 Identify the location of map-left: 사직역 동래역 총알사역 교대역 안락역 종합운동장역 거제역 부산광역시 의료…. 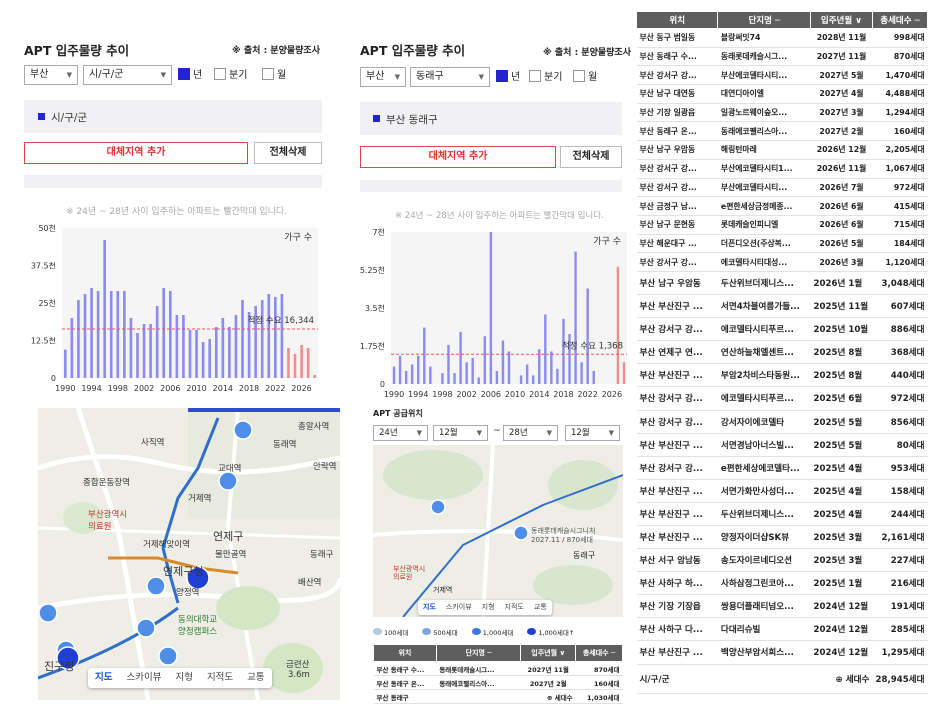
(189, 554).